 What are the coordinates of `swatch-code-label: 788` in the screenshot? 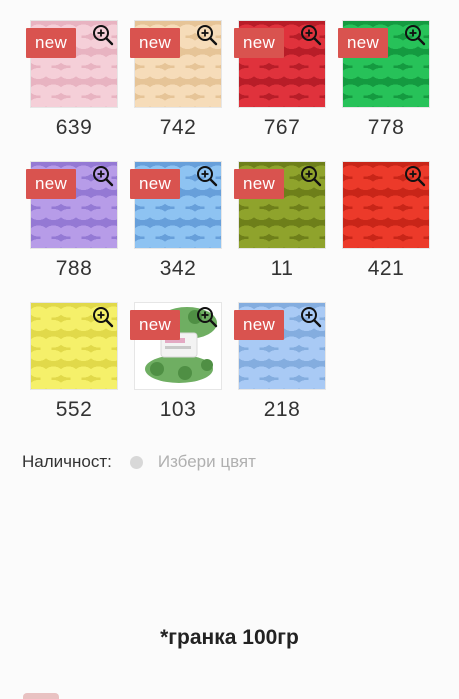 It's located at (74, 268).